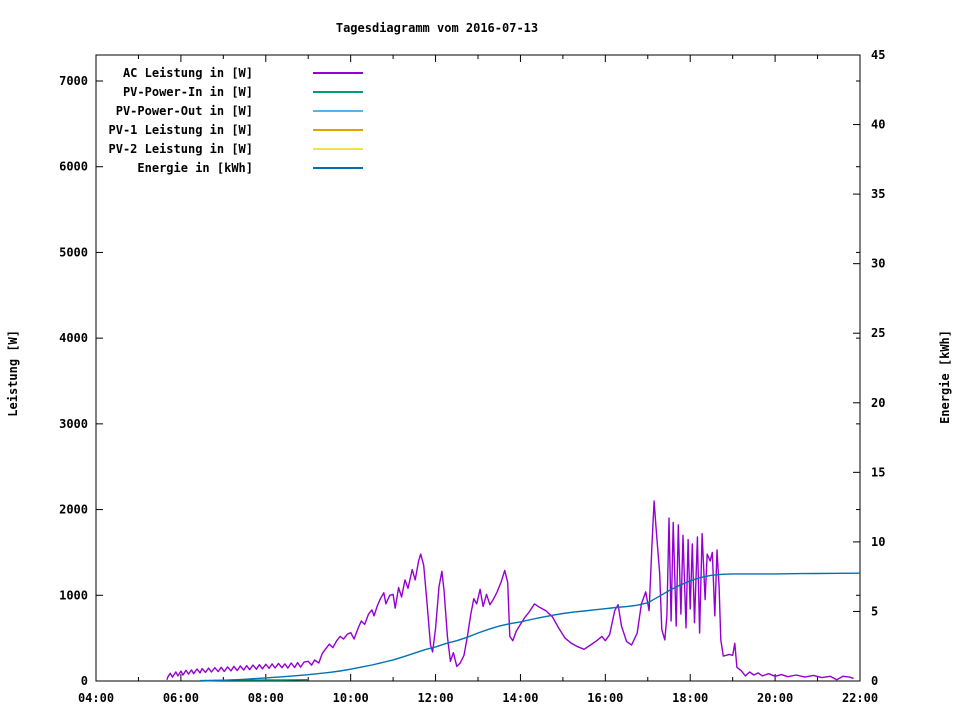 The width and height of the screenshot is (960, 720). What do you see at coordinates (187, 72) in the screenshot?
I see `legend-label-ac-leistung: AC Leistung in [W]` at bounding box center [187, 72].